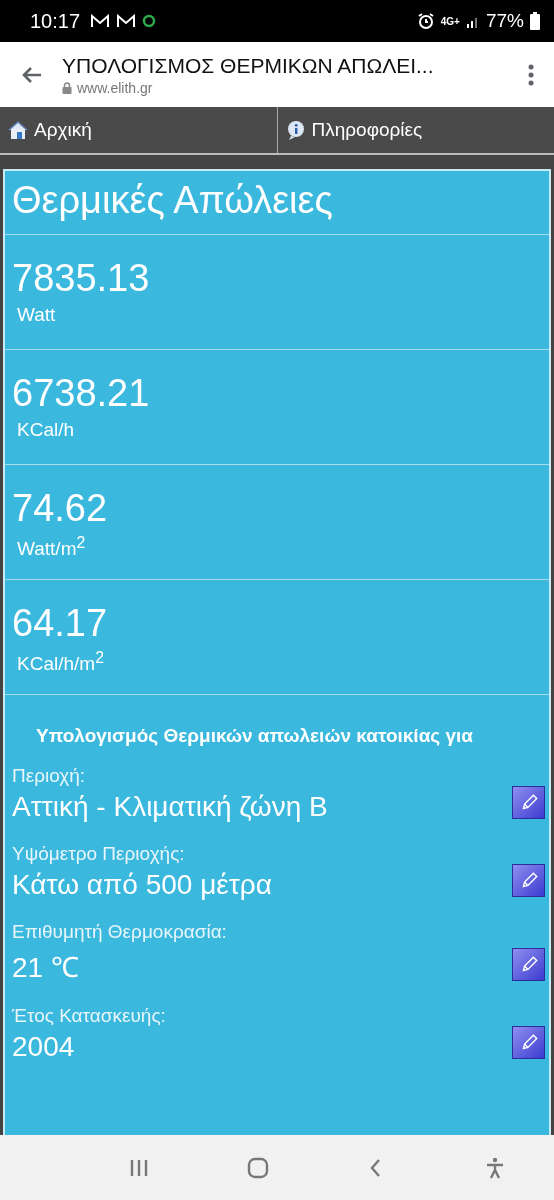 The width and height of the screenshot is (554, 1200). What do you see at coordinates (46, 430) in the screenshot?
I see `result-unit: KCal/h` at bounding box center [46, 430].